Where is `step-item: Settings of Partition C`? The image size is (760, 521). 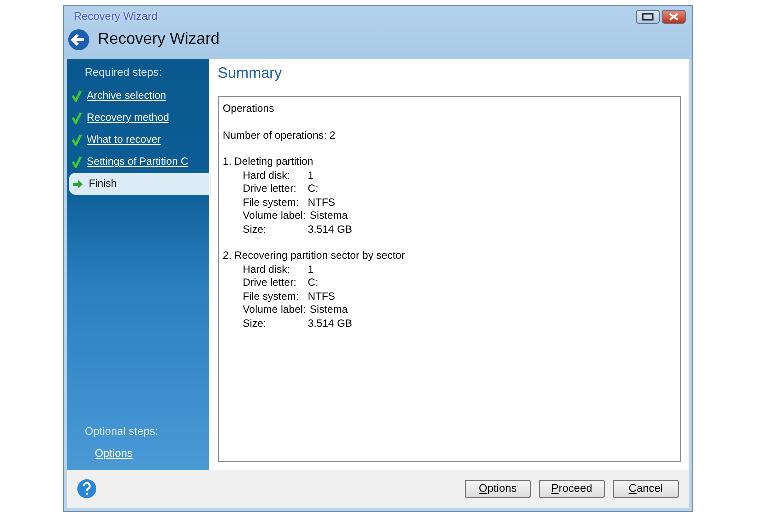
step-item: Settings of Partition C is located at coordinates (135, 162).